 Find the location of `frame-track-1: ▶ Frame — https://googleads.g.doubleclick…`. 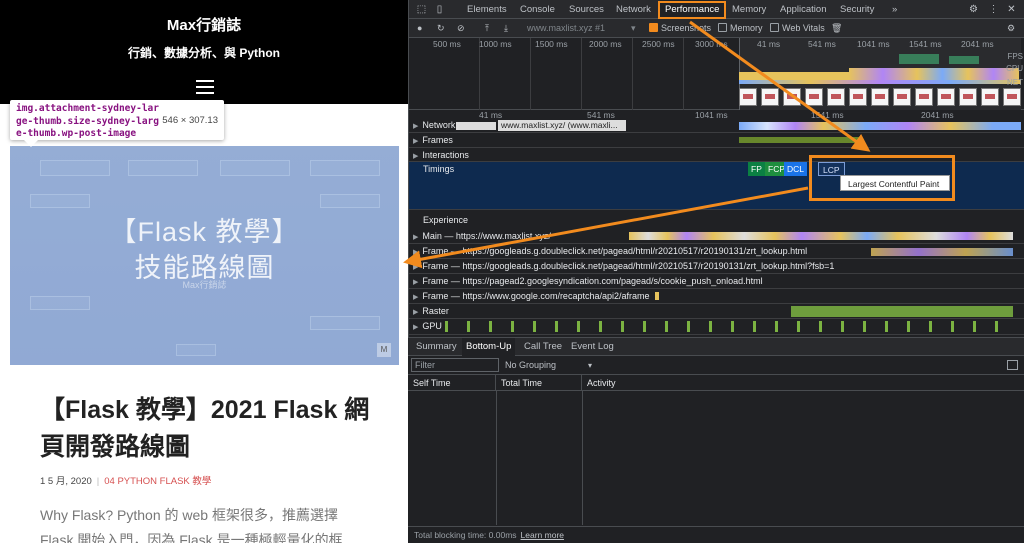

frame-track-1: ▶ Frame — https://googleads.g.doubleclick… is located at coordinates (716, 251).